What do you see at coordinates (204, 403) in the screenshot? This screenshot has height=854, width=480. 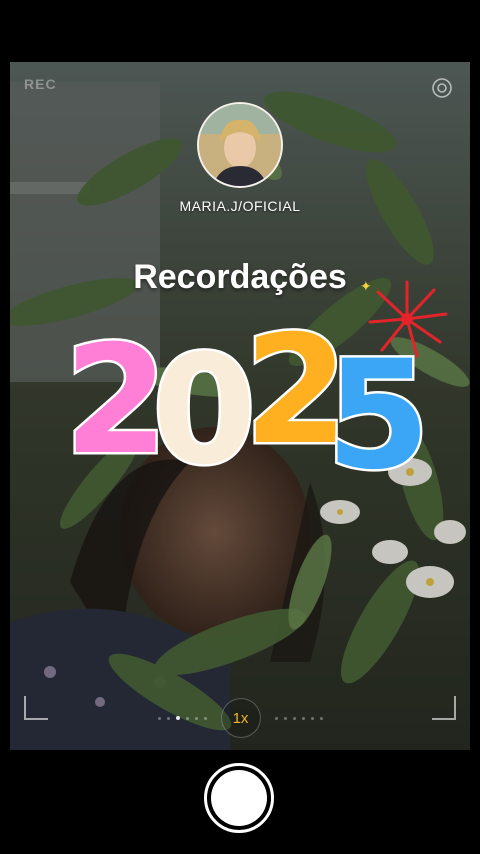 I see `year-digit-2: 0` at bounding box center [204, 403].